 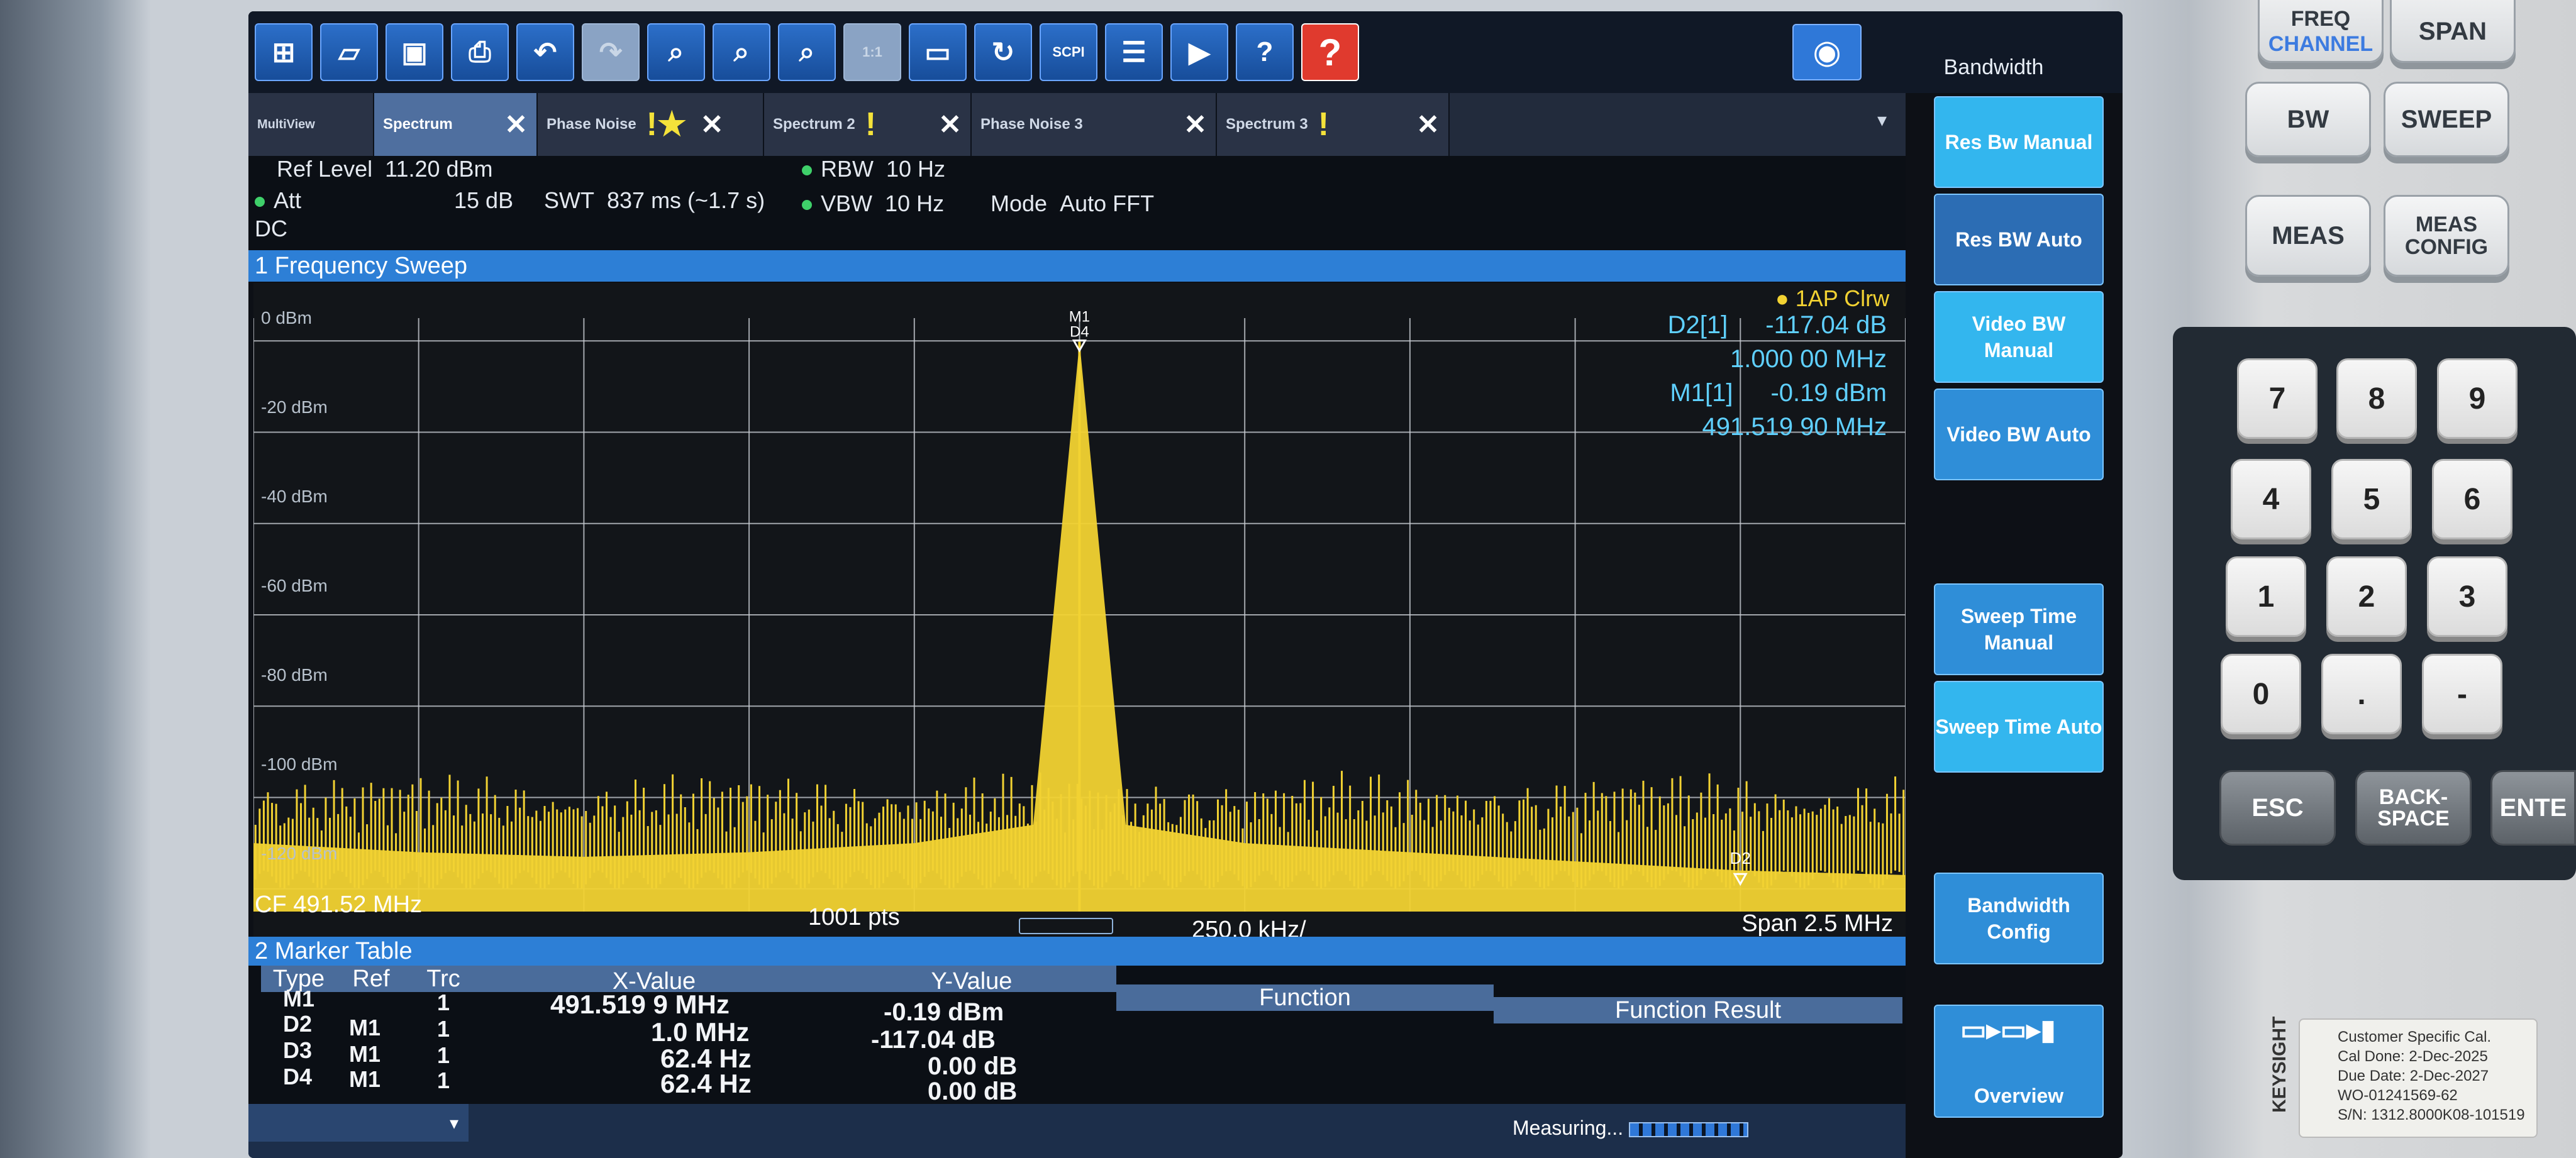 What do you see at coordinates (2462, 694) in the screenshot?
I see `key-minus: -` at bounding box center [2462, 694].